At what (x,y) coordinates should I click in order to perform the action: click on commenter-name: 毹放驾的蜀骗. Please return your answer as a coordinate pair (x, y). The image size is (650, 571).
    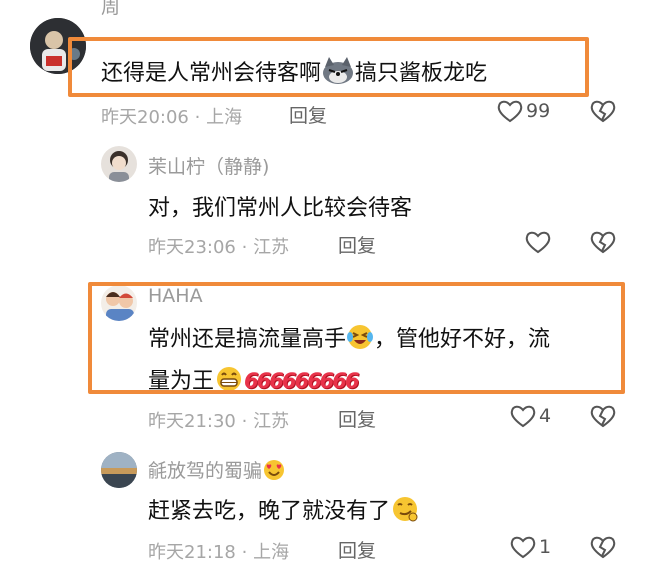
    Looking at the image, I should click on (217, 471).